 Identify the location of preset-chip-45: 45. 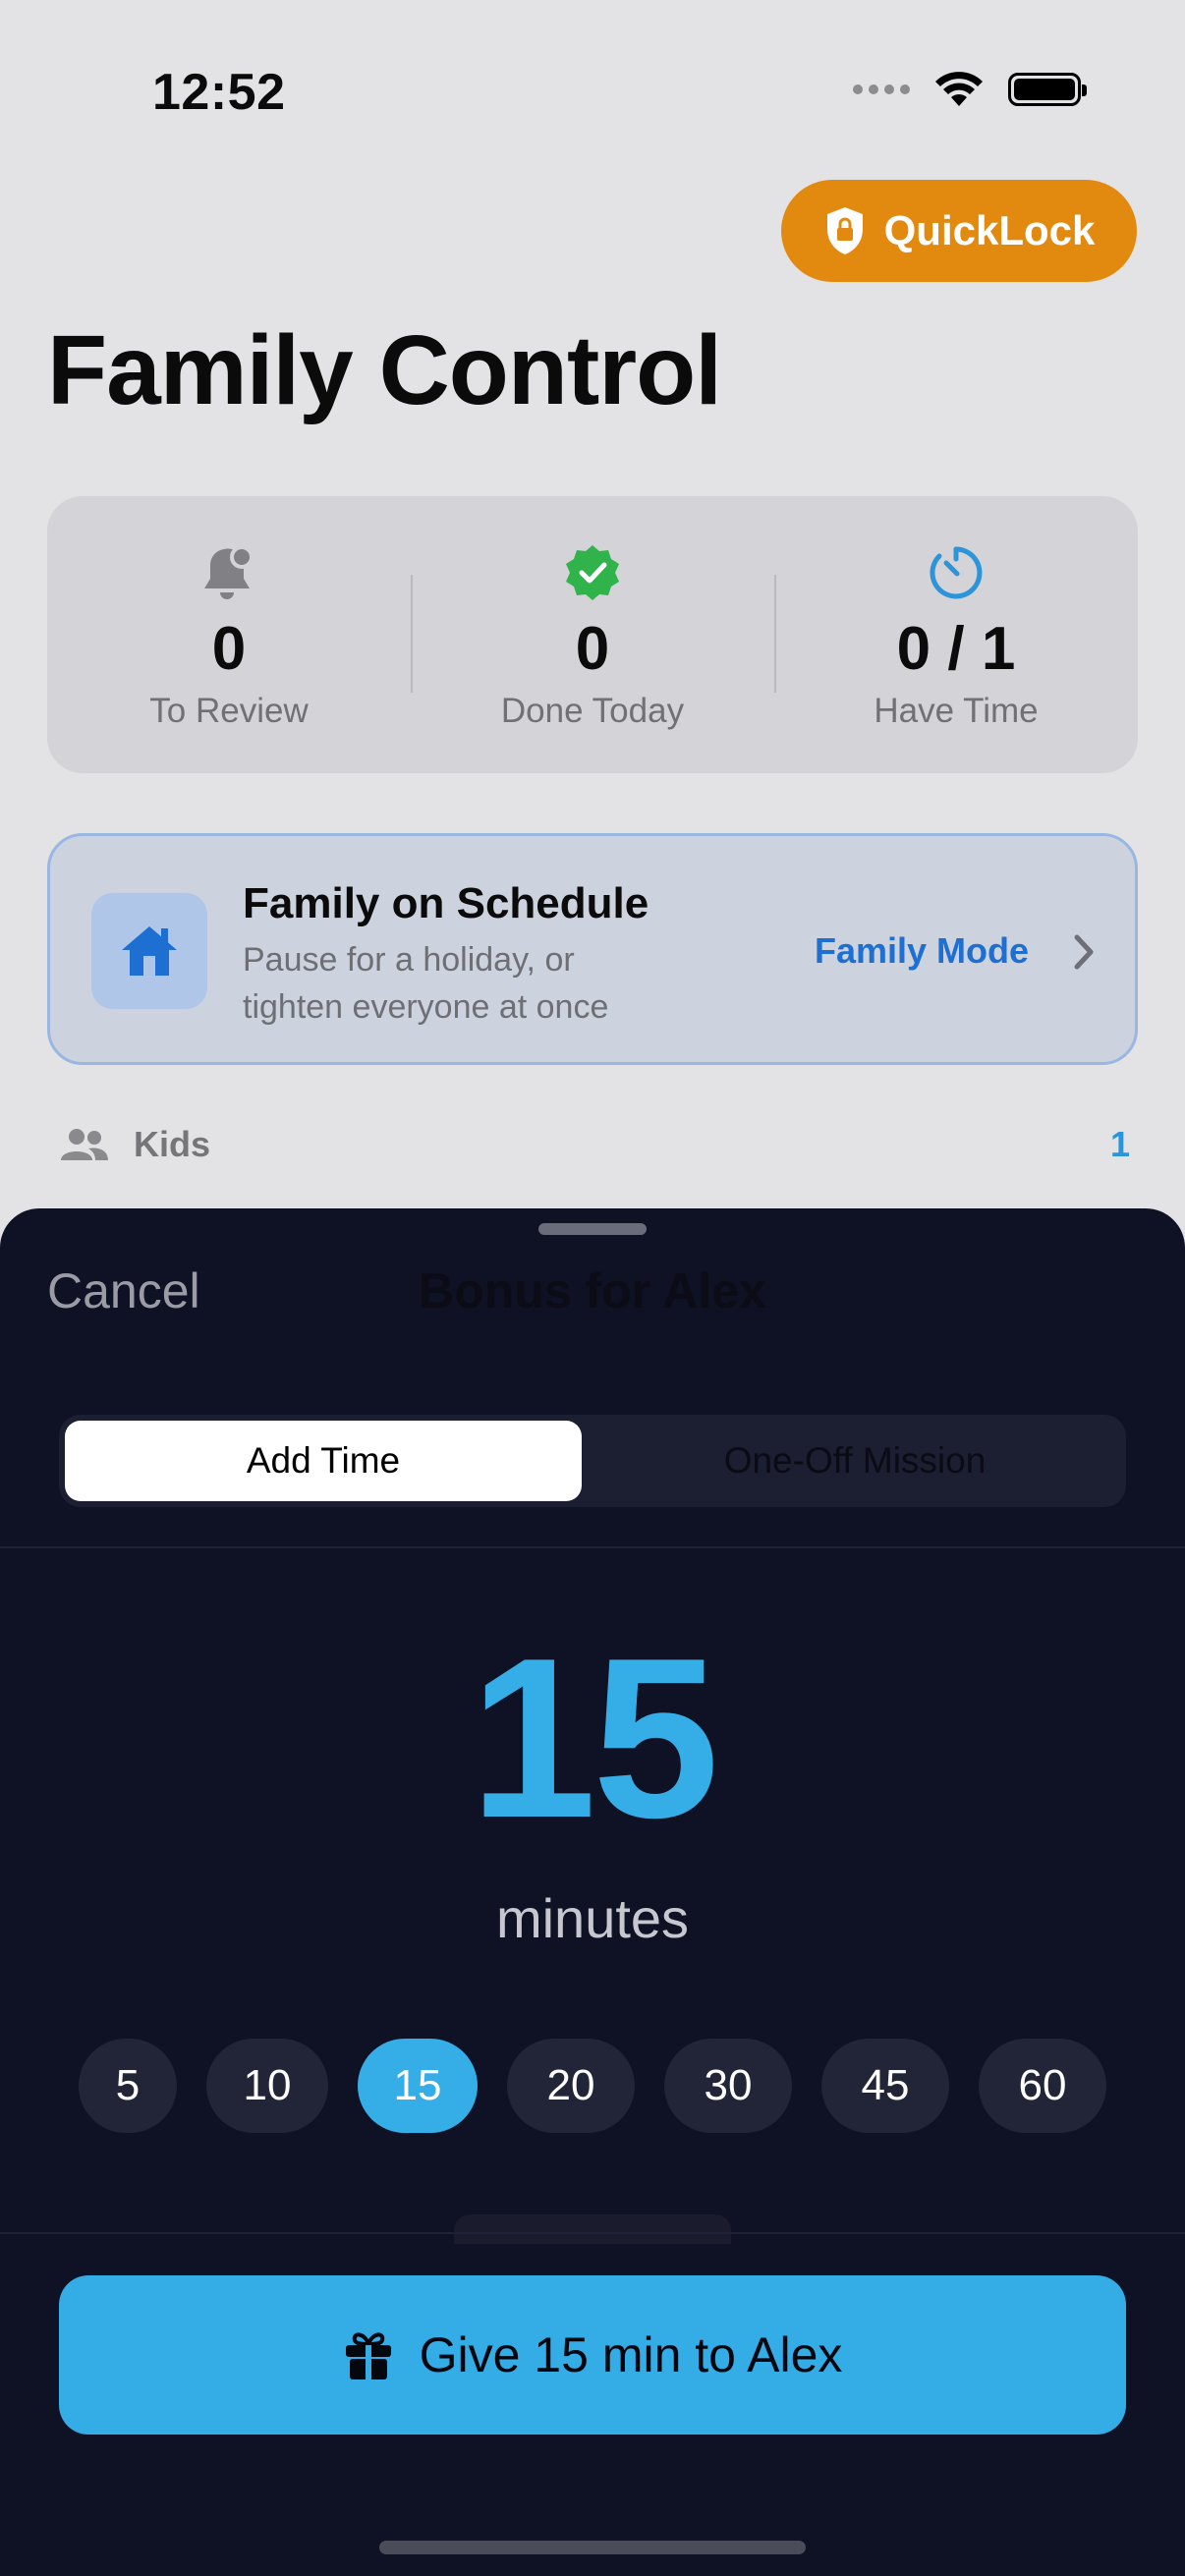
(885, 2086).